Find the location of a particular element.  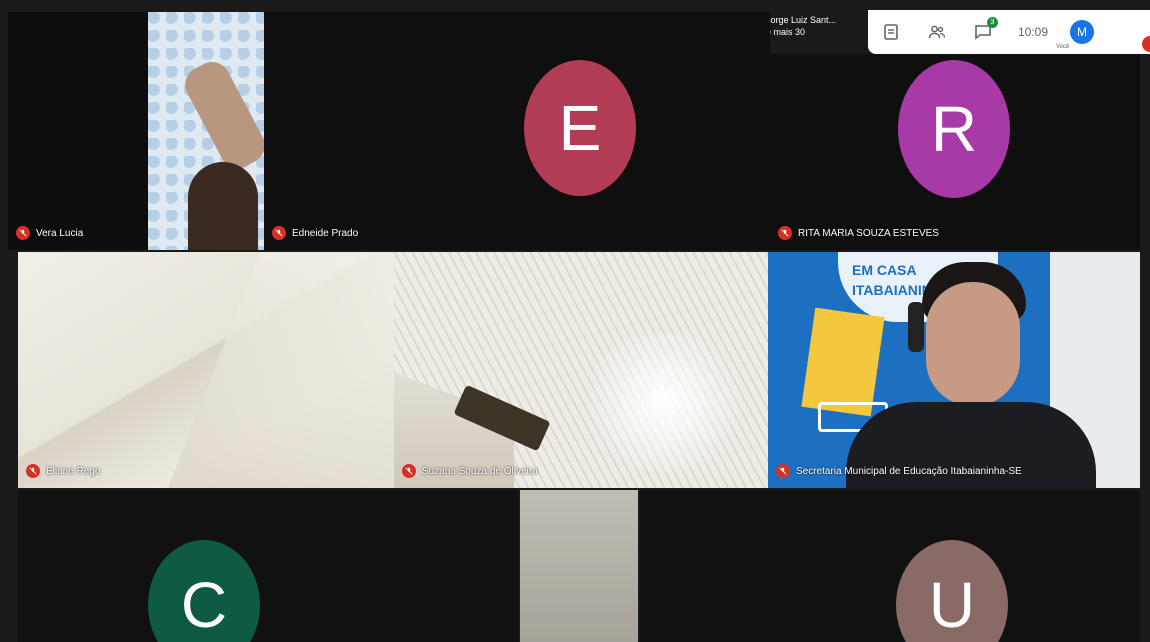

headset-icon is located at coordinates (916, 327).